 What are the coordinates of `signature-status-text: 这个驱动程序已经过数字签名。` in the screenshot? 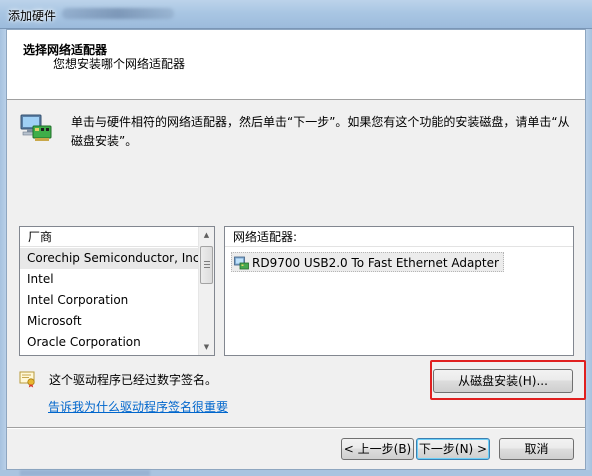 It's located at (133, 380).